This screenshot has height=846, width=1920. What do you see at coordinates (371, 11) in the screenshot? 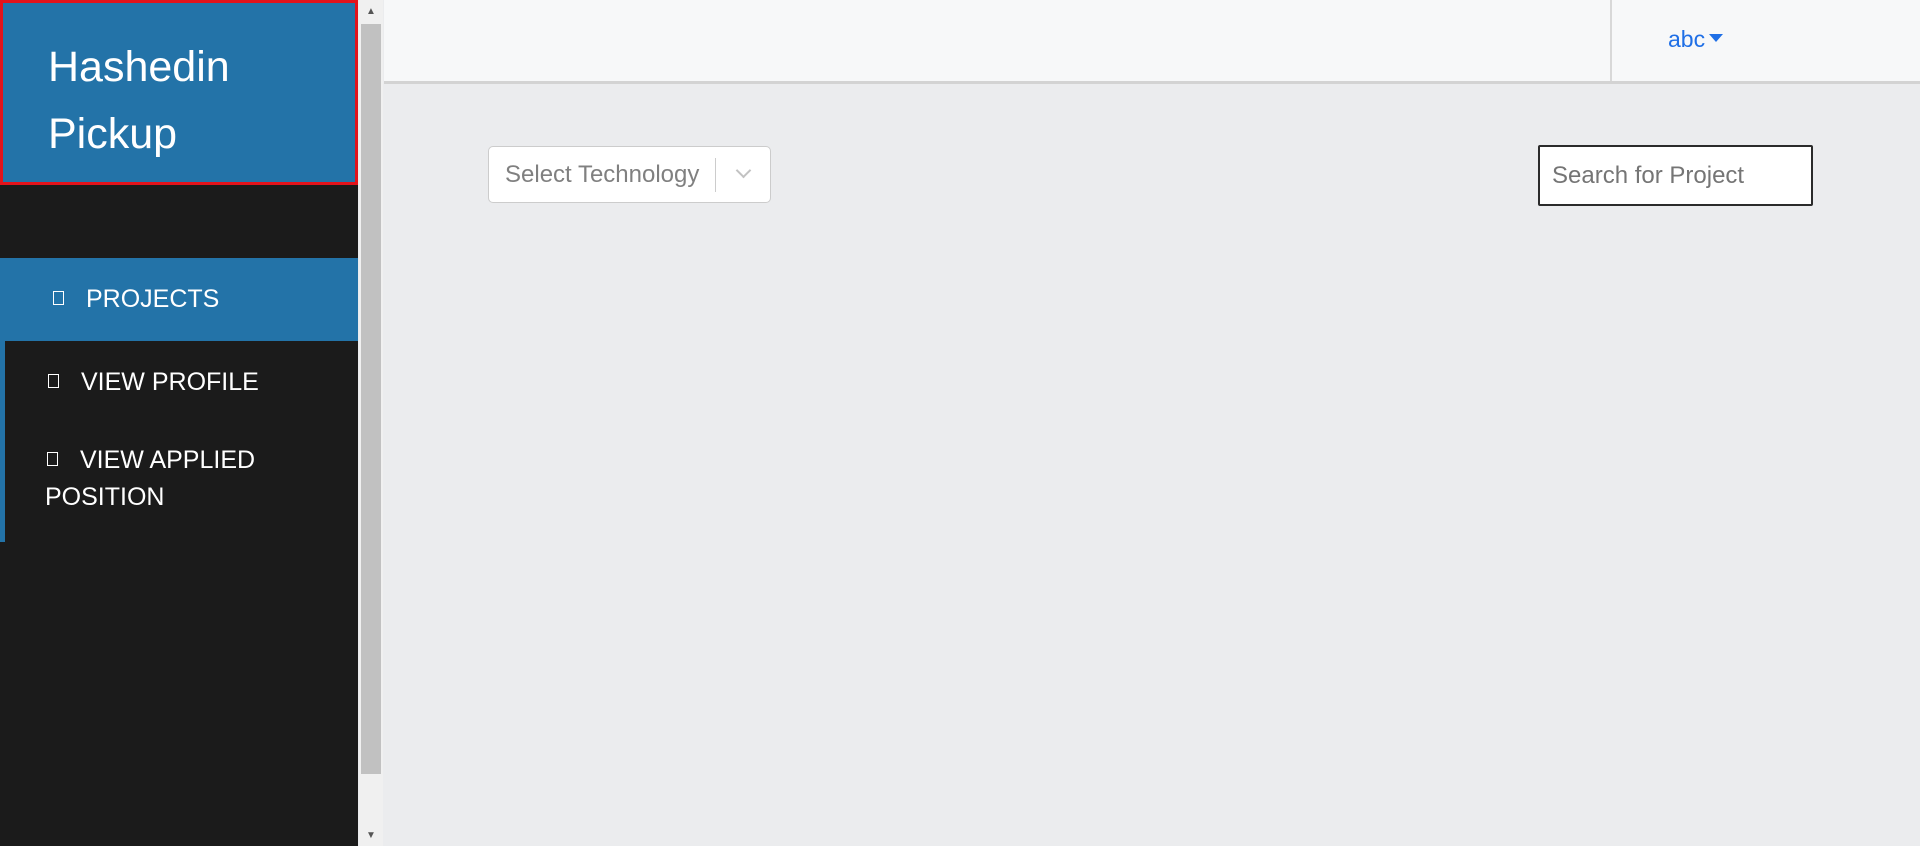
I see `scroll-up-arrow-icon: ▲` at bounding box center [371, 11].